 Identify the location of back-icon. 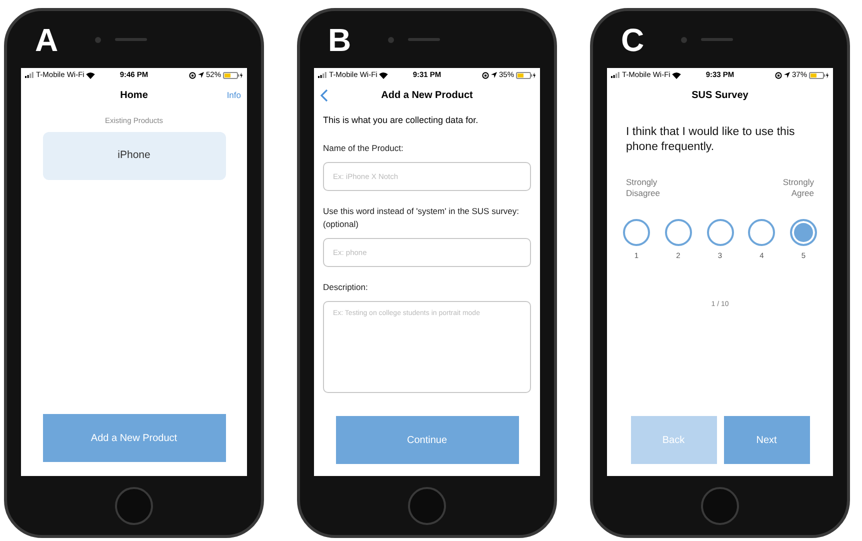
(324, 95).